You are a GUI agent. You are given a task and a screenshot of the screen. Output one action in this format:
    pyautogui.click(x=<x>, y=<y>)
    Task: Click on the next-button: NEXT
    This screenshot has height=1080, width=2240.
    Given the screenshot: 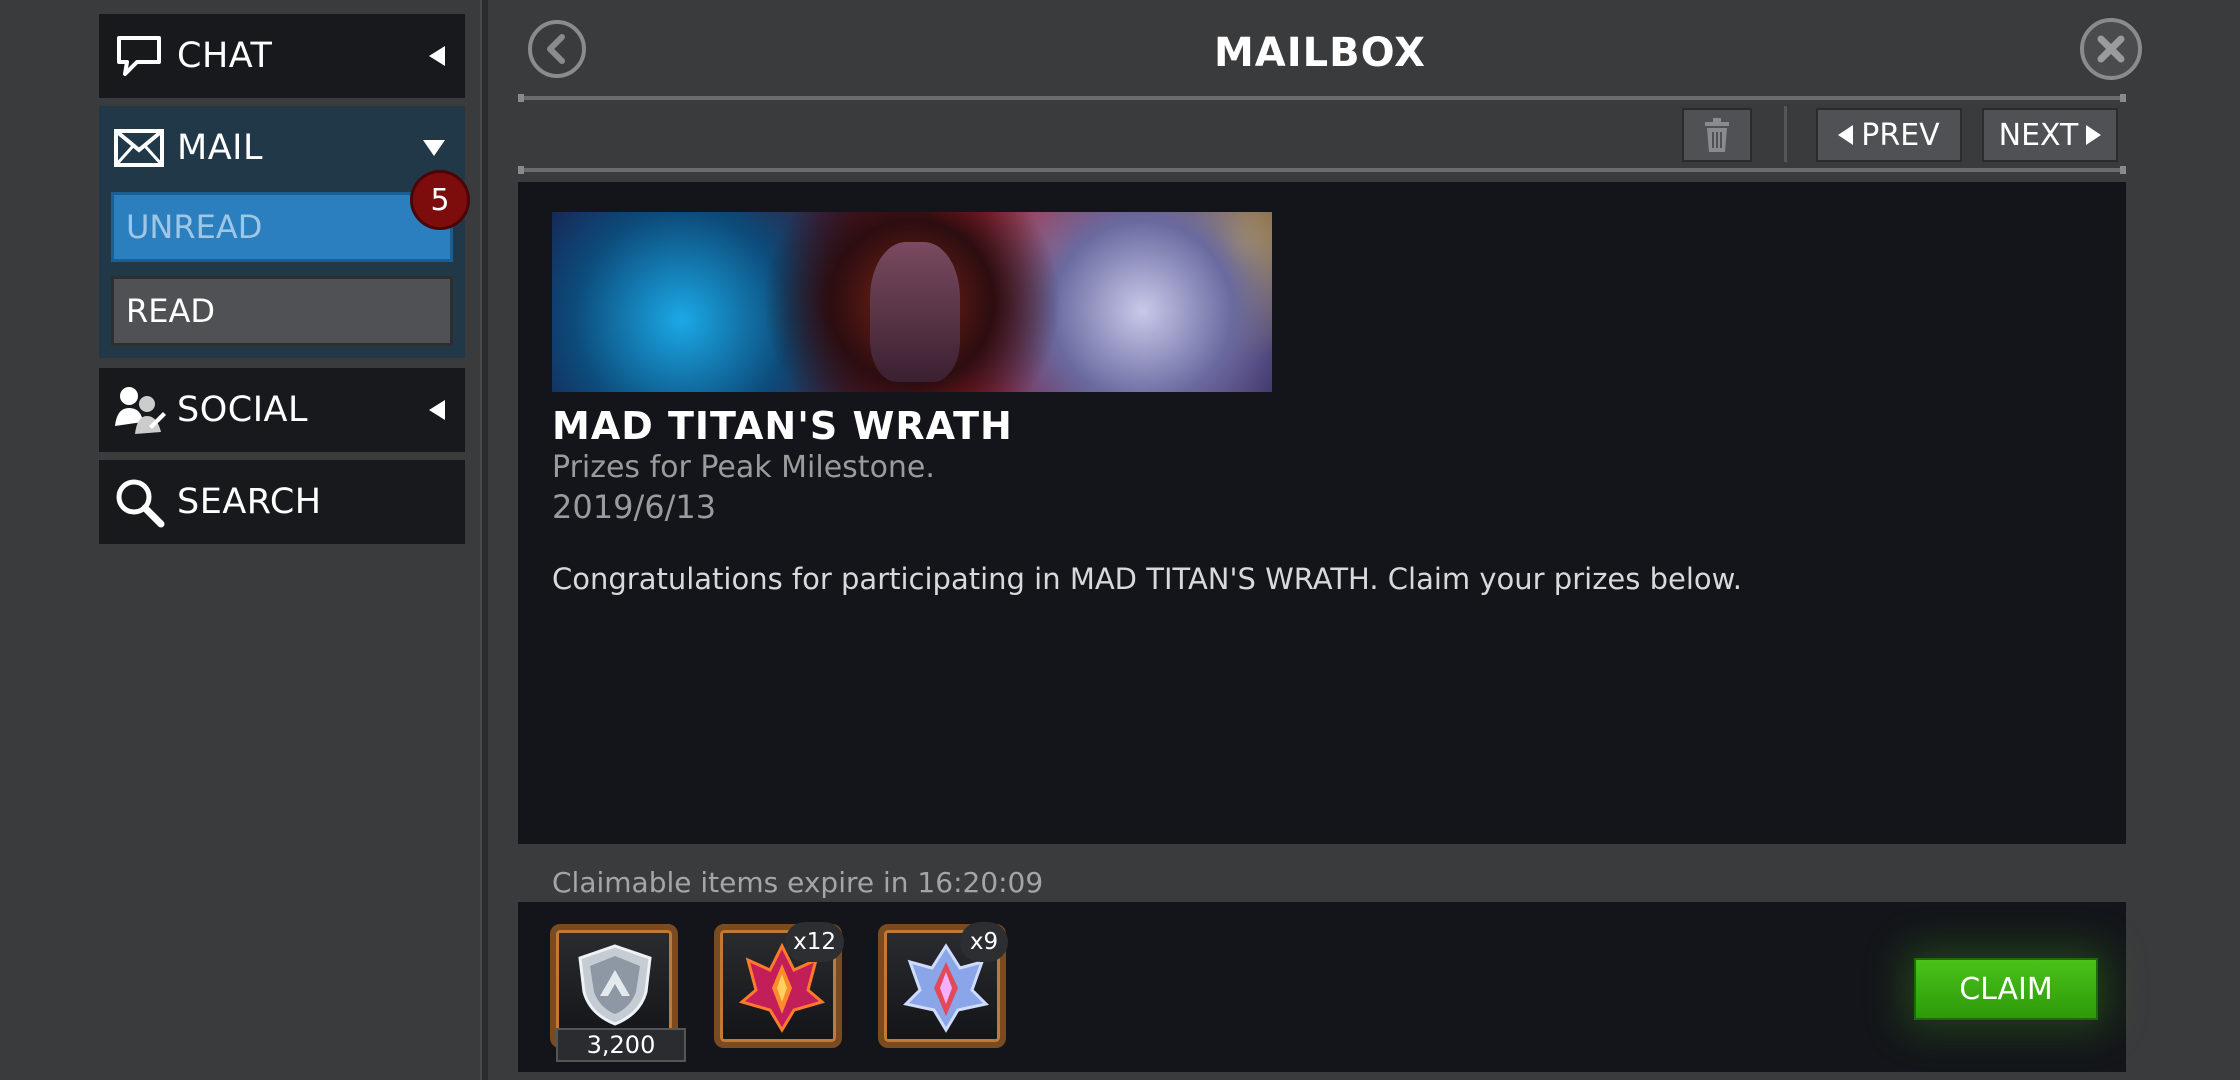 What is the action you would take?
    pyautogui.click(x=2050, y=135)
    